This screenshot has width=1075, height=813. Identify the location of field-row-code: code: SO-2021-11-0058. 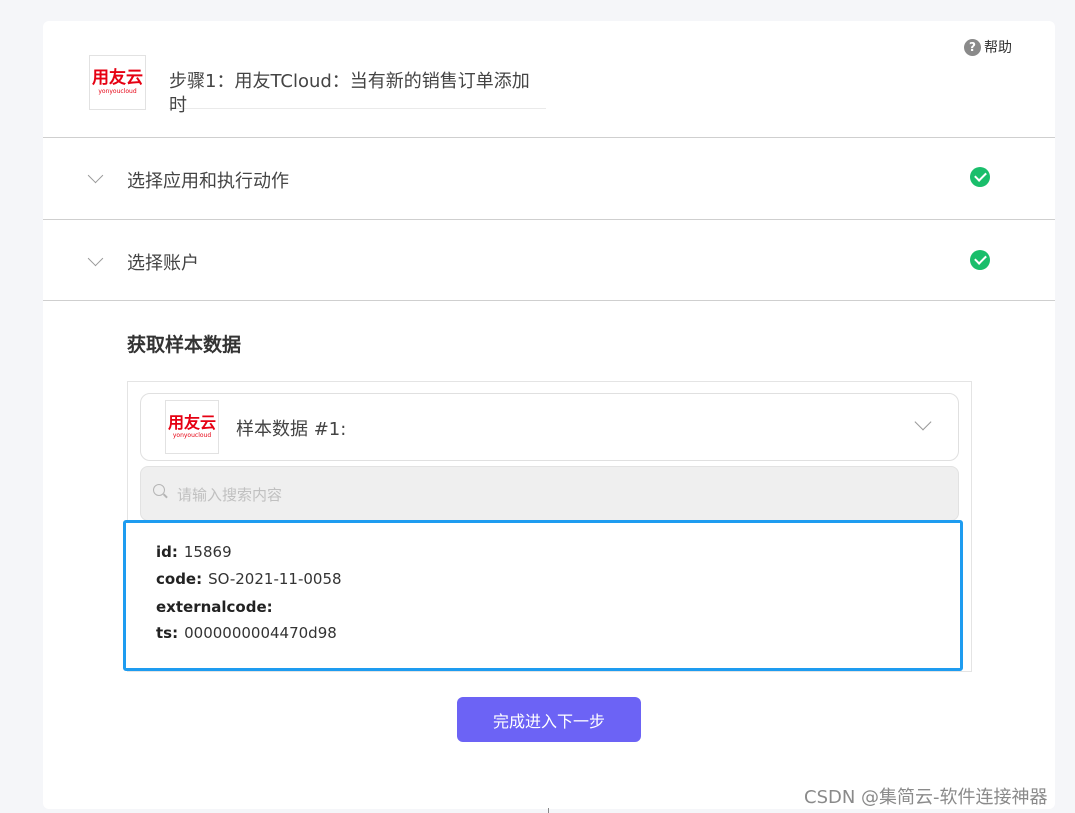
(249, 579).